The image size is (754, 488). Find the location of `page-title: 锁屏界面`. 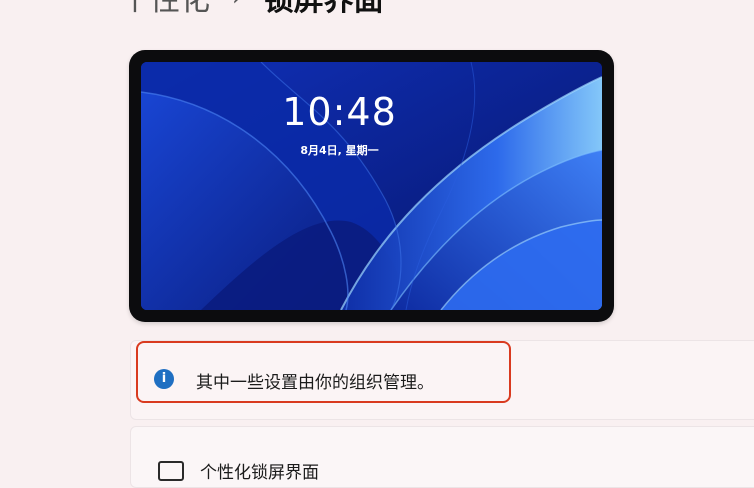

page-title: 锁屏界面 is located at coordinates (323, 9).